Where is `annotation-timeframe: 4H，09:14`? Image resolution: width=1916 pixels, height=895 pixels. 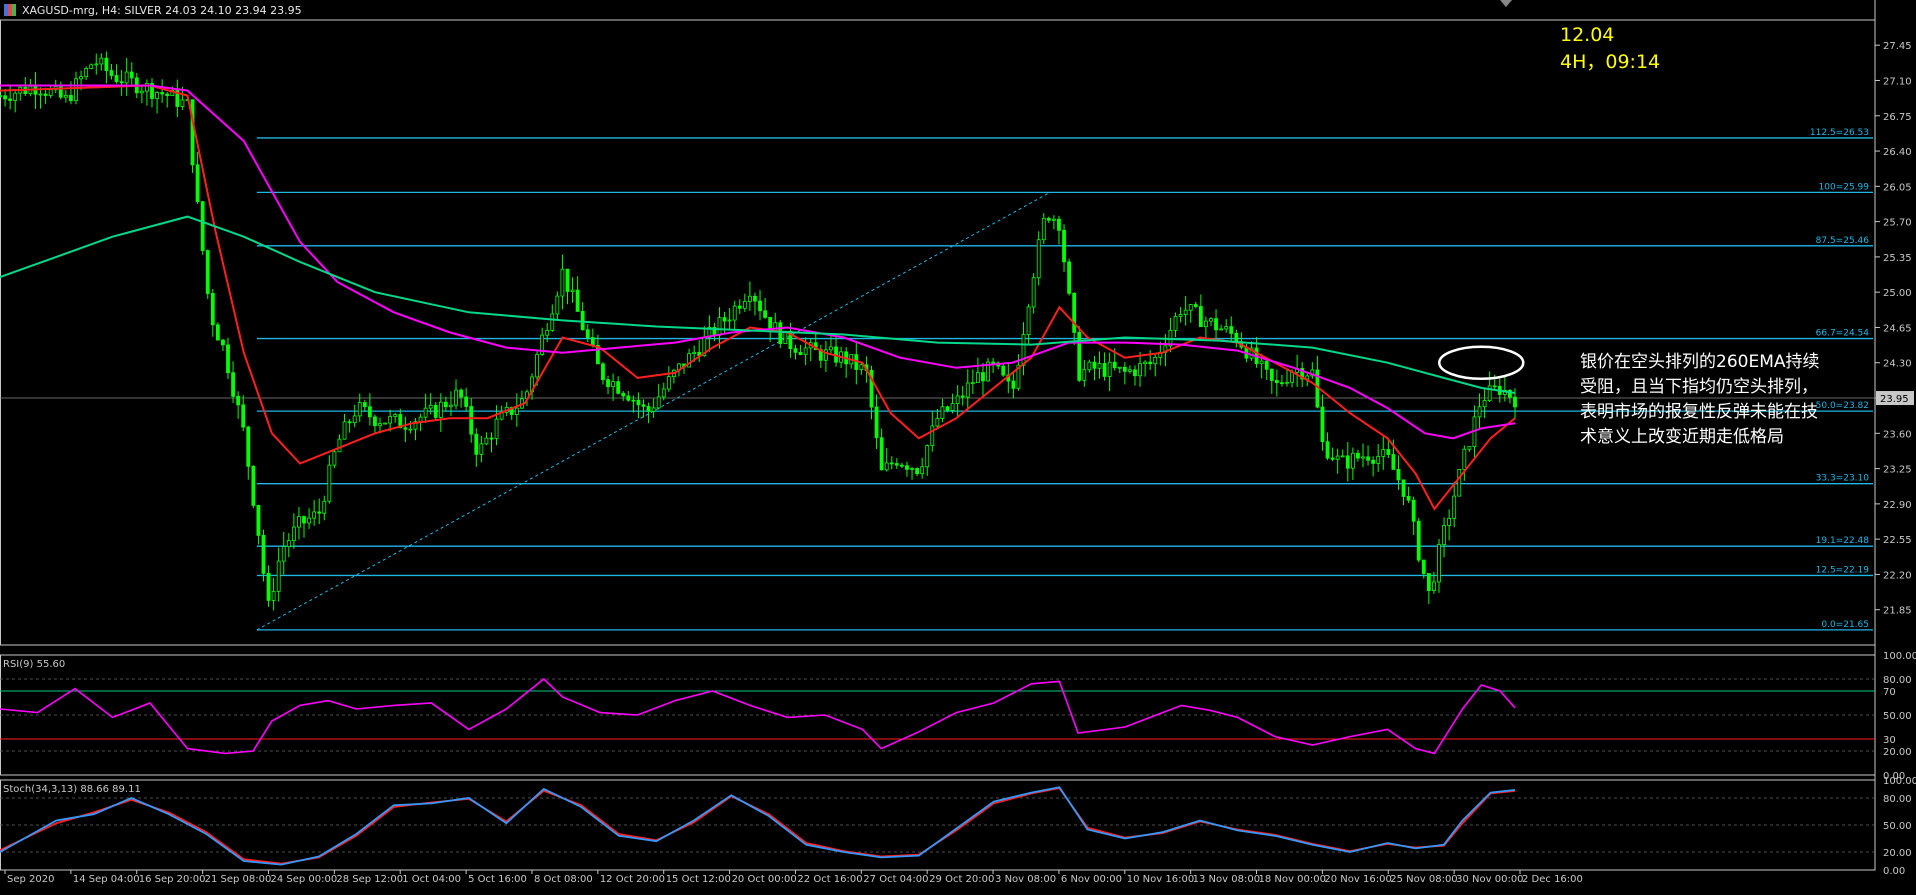
annotation-timeframe: 4H，09:14 is located at coordinates (1610, 62).